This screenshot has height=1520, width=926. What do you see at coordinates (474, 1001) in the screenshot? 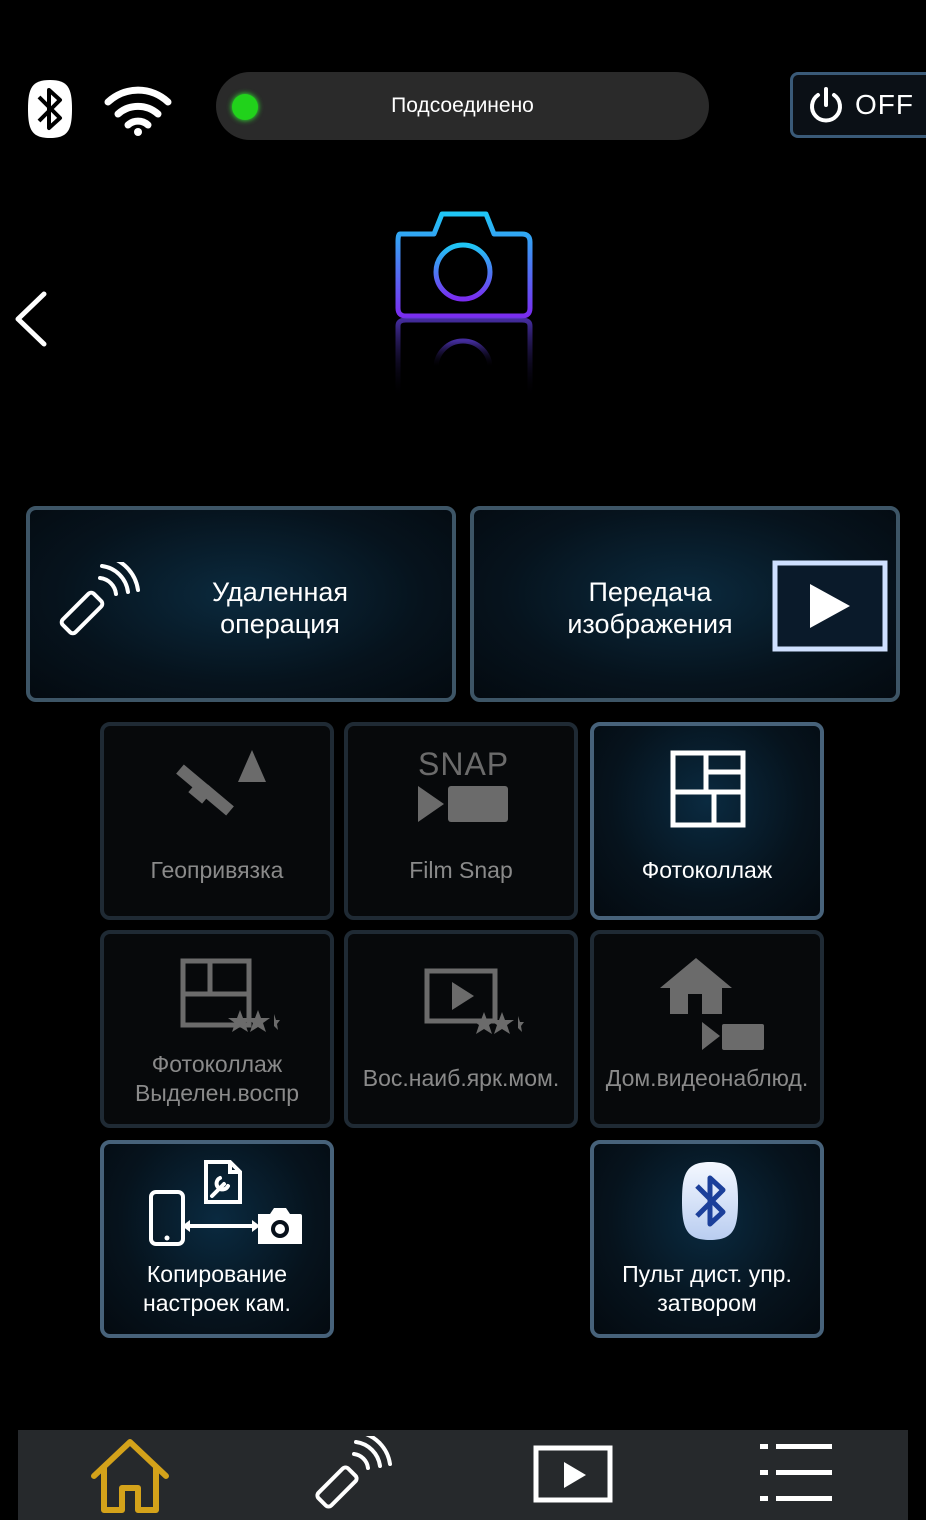
I see `highlight-playback-icon` at bounding box center [474, 1001].